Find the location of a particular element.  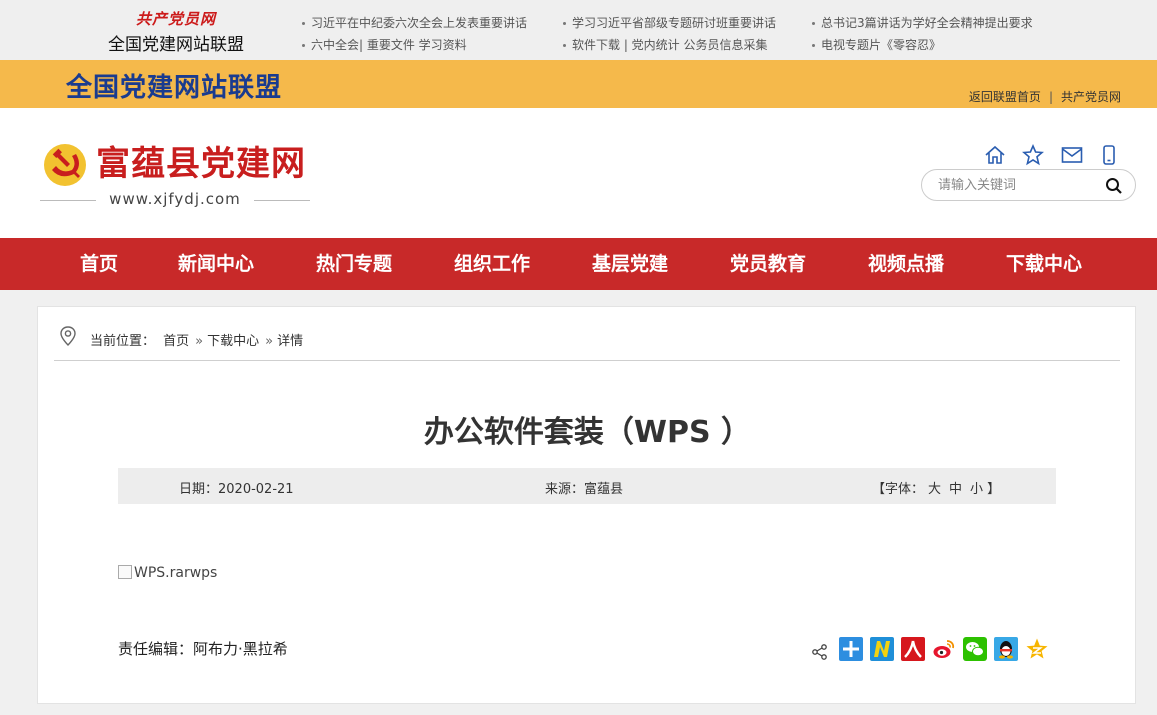

font-size-medium: 中 is located at coordinates (955, 489).